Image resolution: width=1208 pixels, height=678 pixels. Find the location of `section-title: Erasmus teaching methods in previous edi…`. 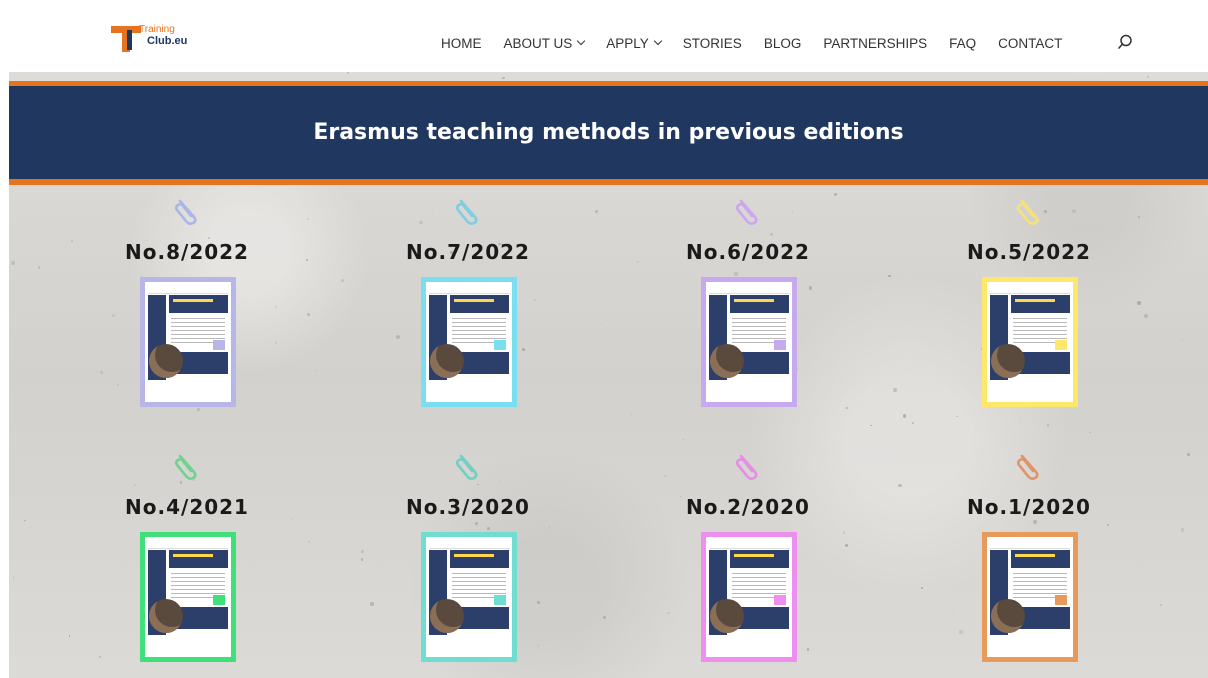

section-title: Erasmus teaching methods in previous edi… is located at coordinates (608, 132).